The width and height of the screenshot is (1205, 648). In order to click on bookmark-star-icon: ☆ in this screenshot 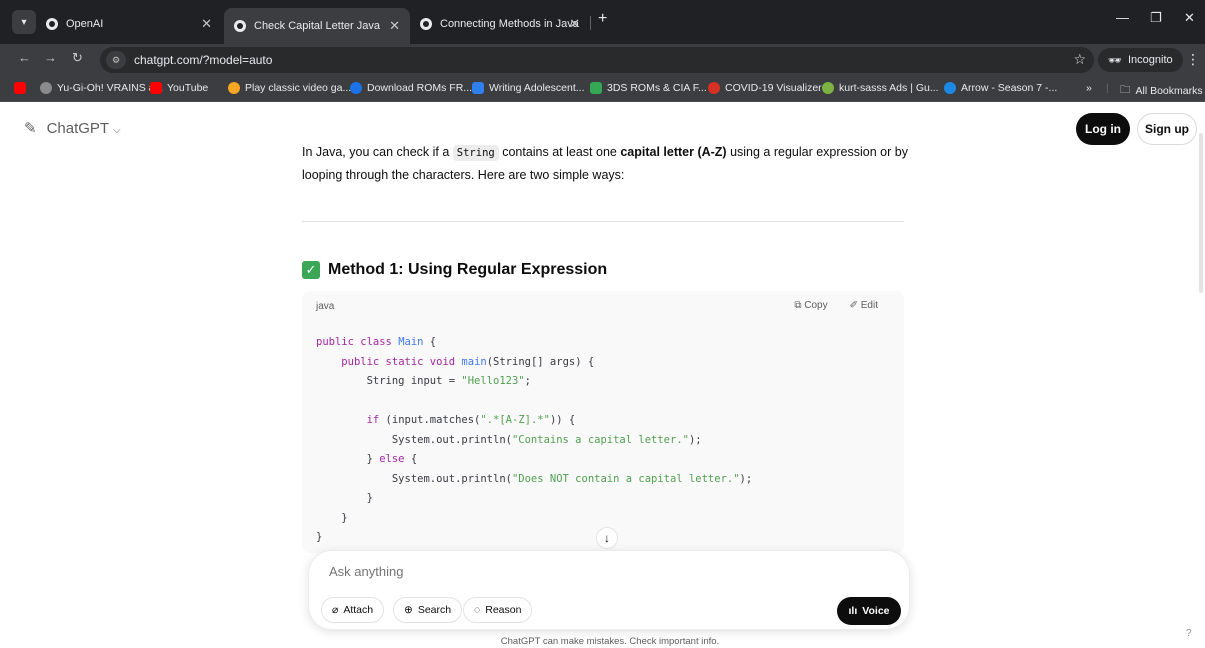, I will do `click(1079, 59)`.